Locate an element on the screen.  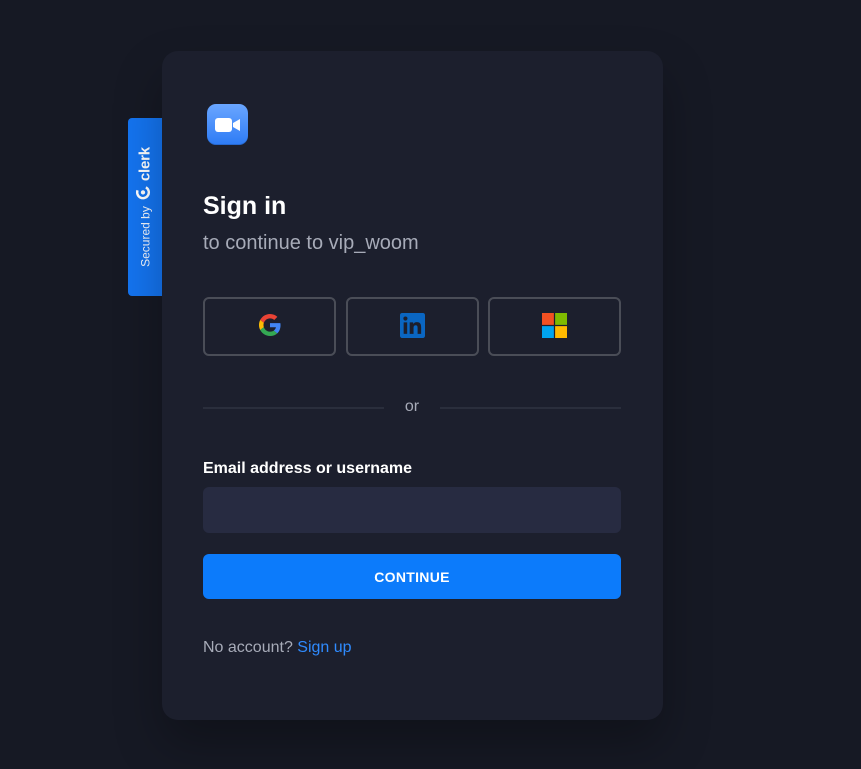
page-subtitle: to continue to vip_woom is located at coordinates (311, 243).